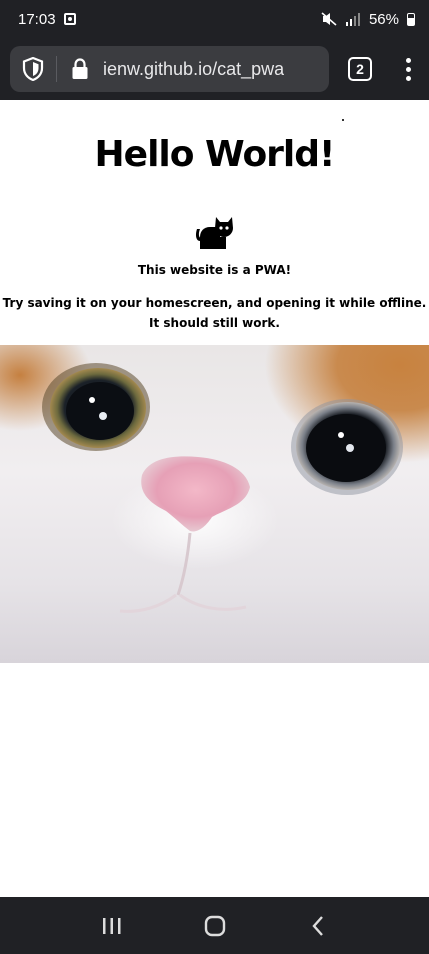 This screenshot has height=954, width=429. What do you see at coordinates (215, 154) in the screenshot?
I see `page-heading: Hello World!` at bounding box center [215, 154].